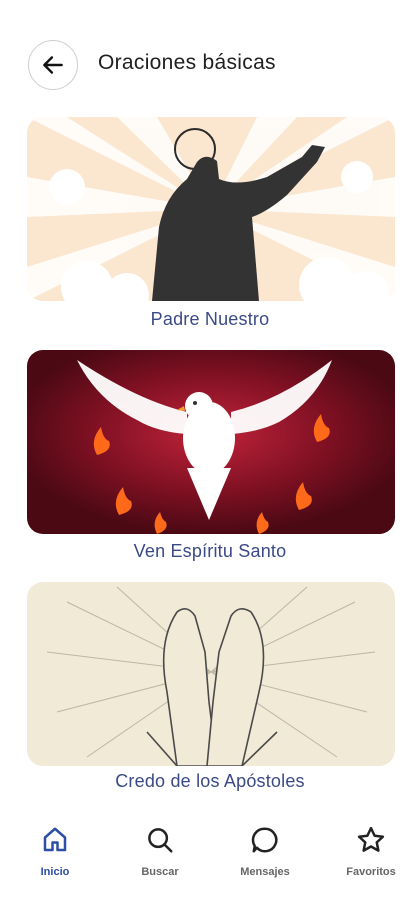 The width and height of the screenshot is (420, 900). Describe the element at coordinates (265, 872) in the screenshot. I see `nav-label: Mensajes` at that location.